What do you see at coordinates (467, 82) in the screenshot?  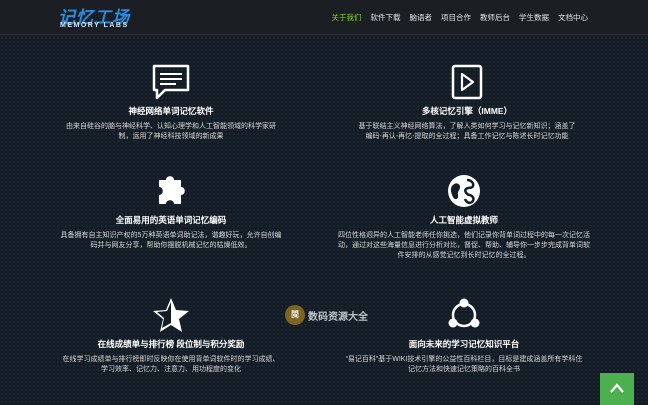 I see `play-icon` at bounding box center [467, 82].